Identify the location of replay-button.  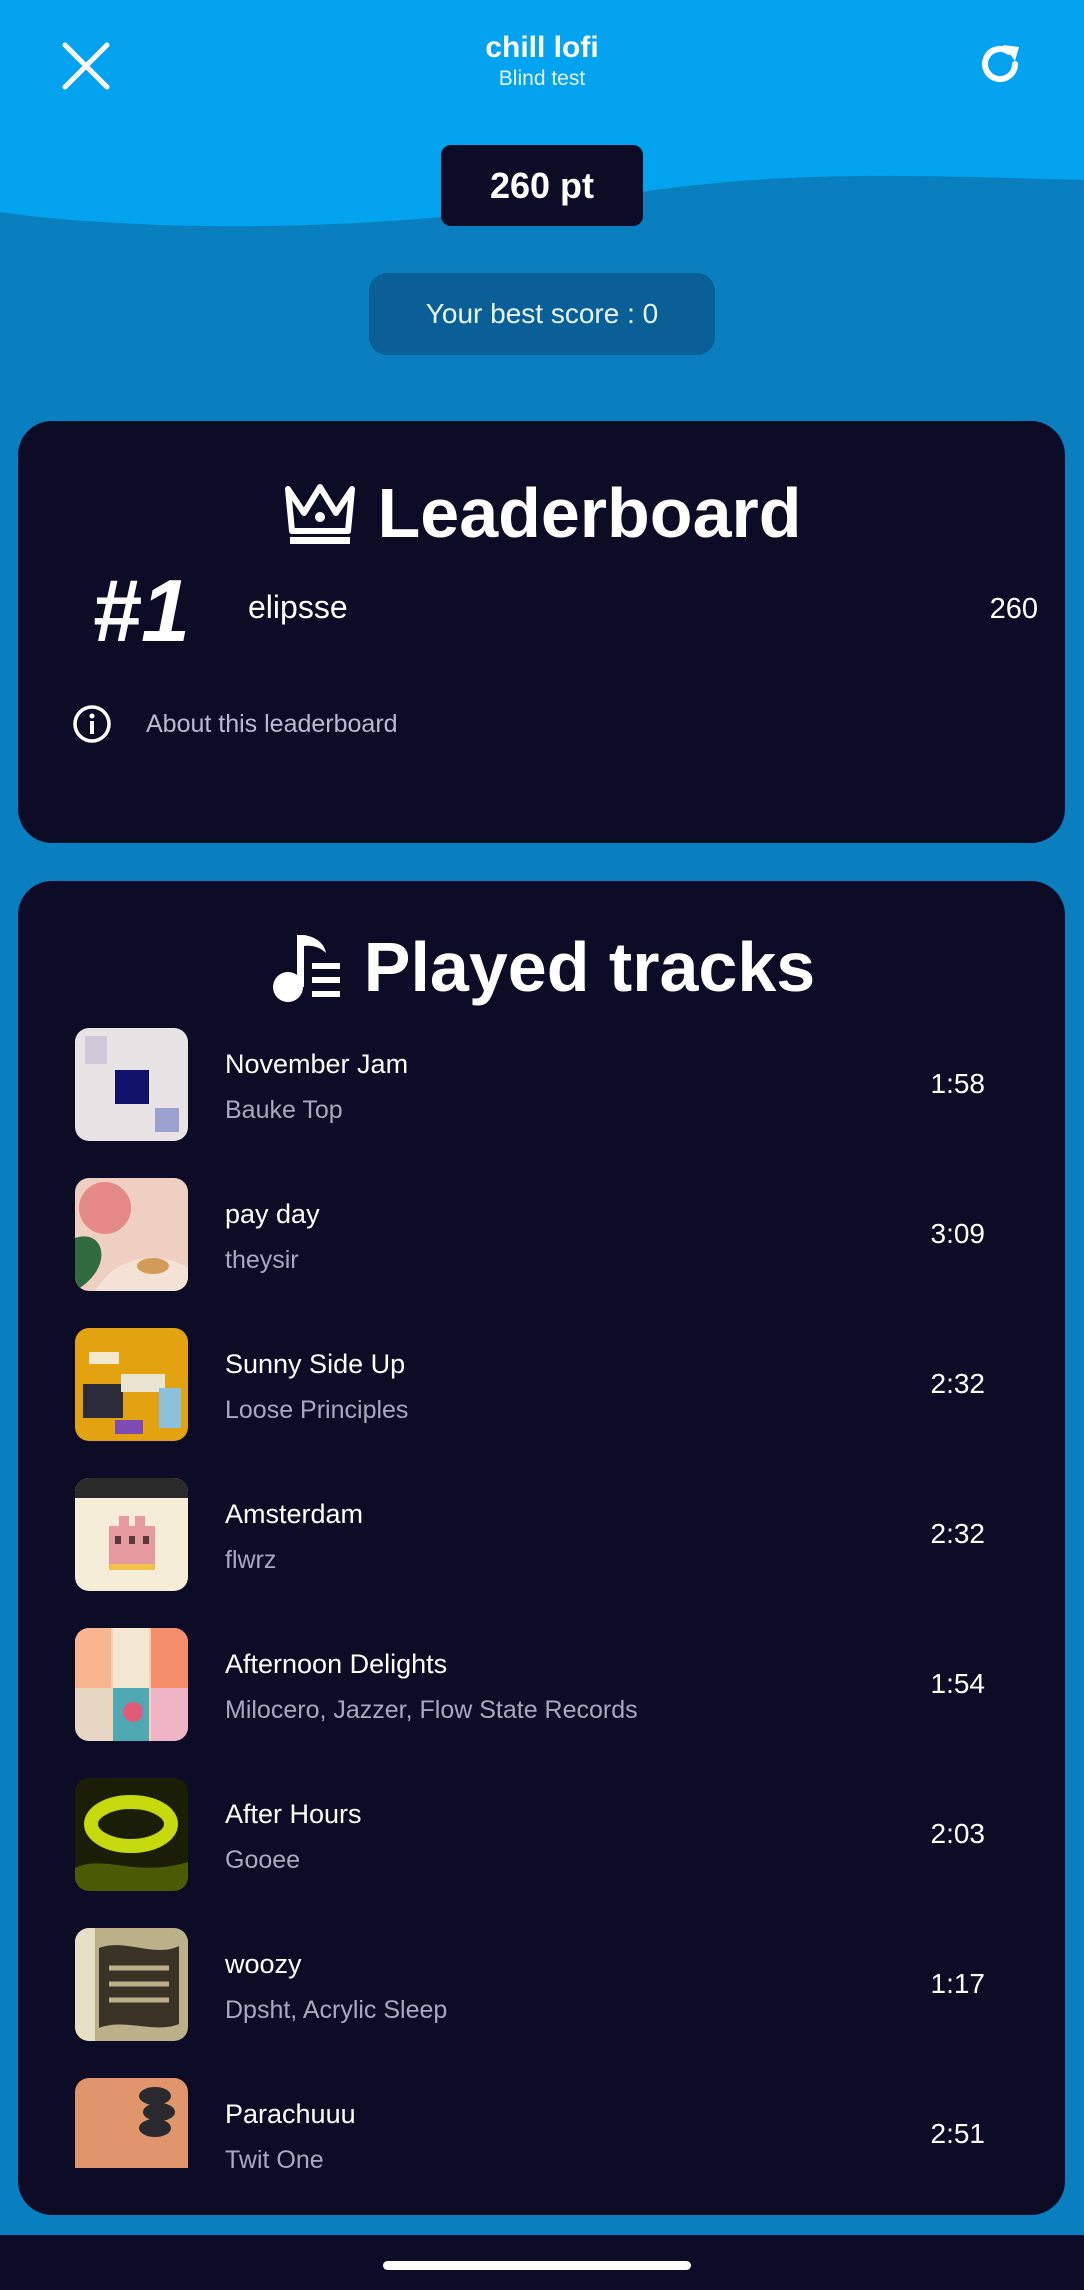
(1000, 64).